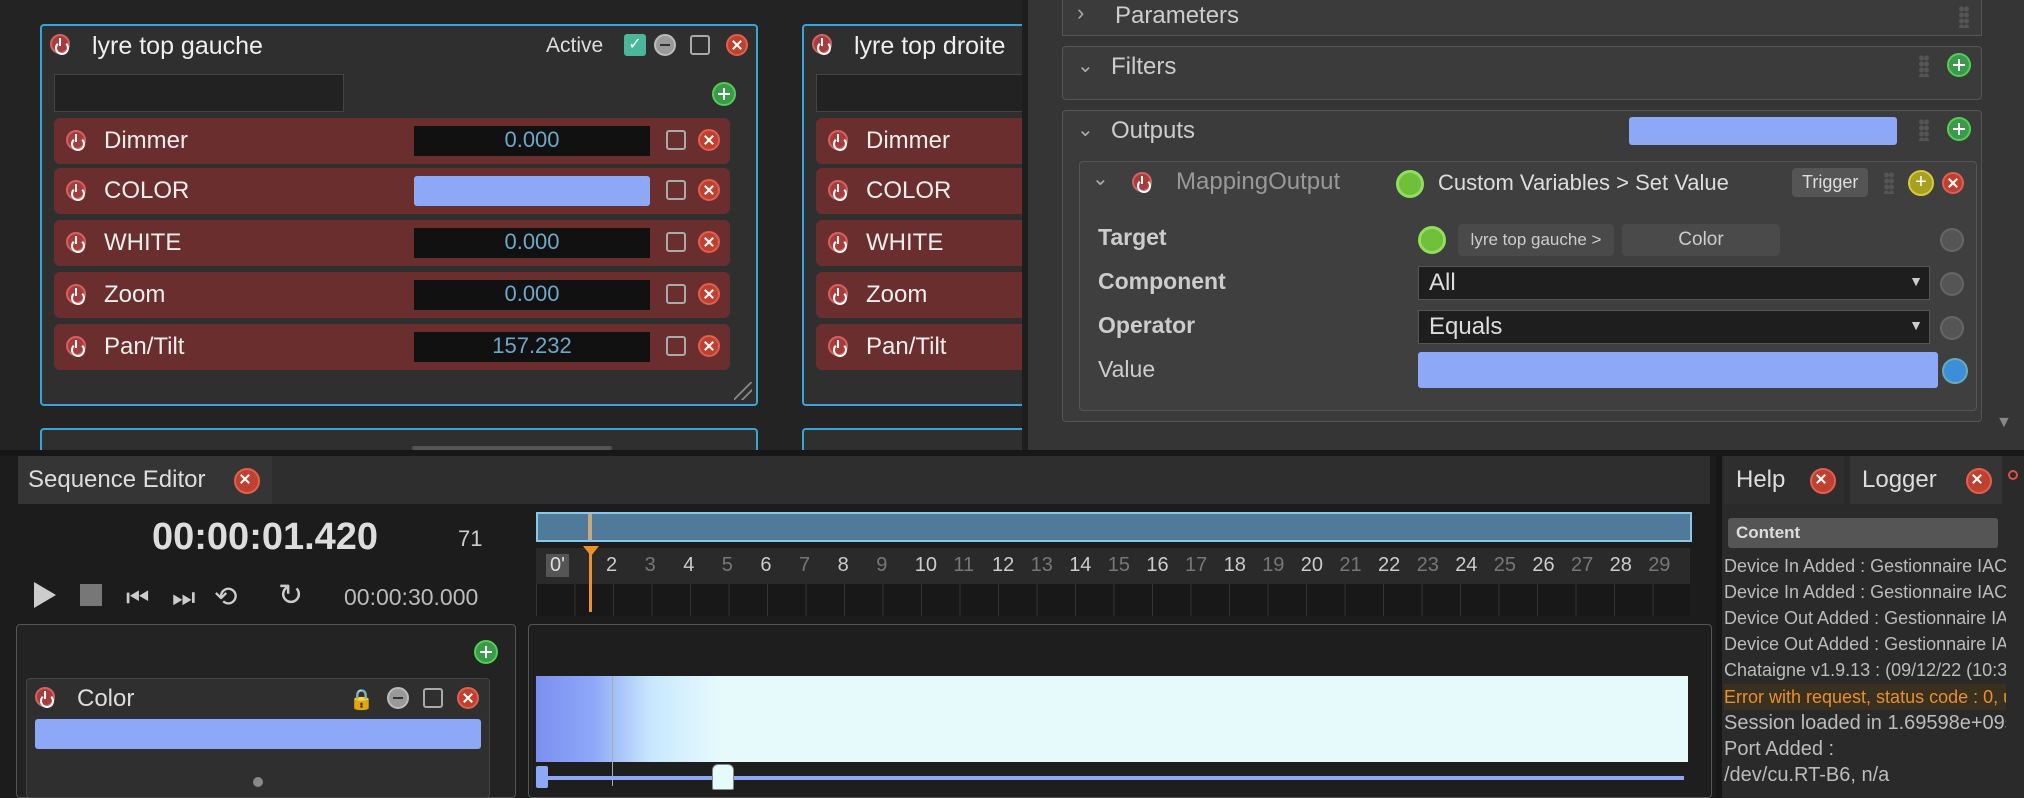  I want to click on timeline-overview, so click(1114, 527).